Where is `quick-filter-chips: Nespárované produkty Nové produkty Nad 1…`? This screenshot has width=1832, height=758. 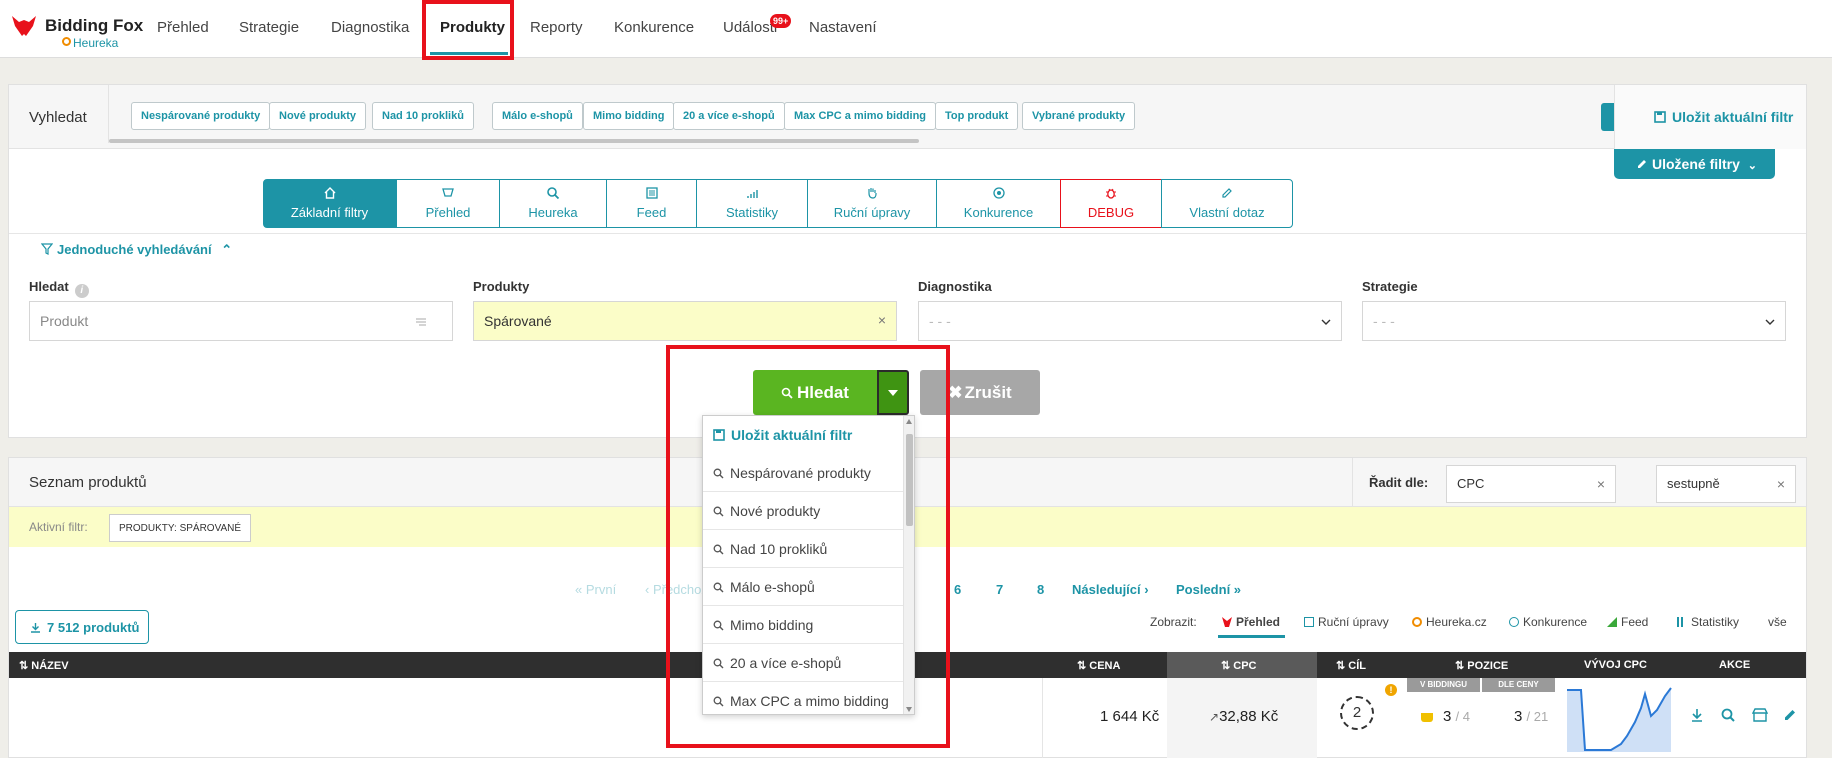 quick-filter-chips: Nespárované produkty Nové produkty Nad 1… is located at coordinates (623, 114).